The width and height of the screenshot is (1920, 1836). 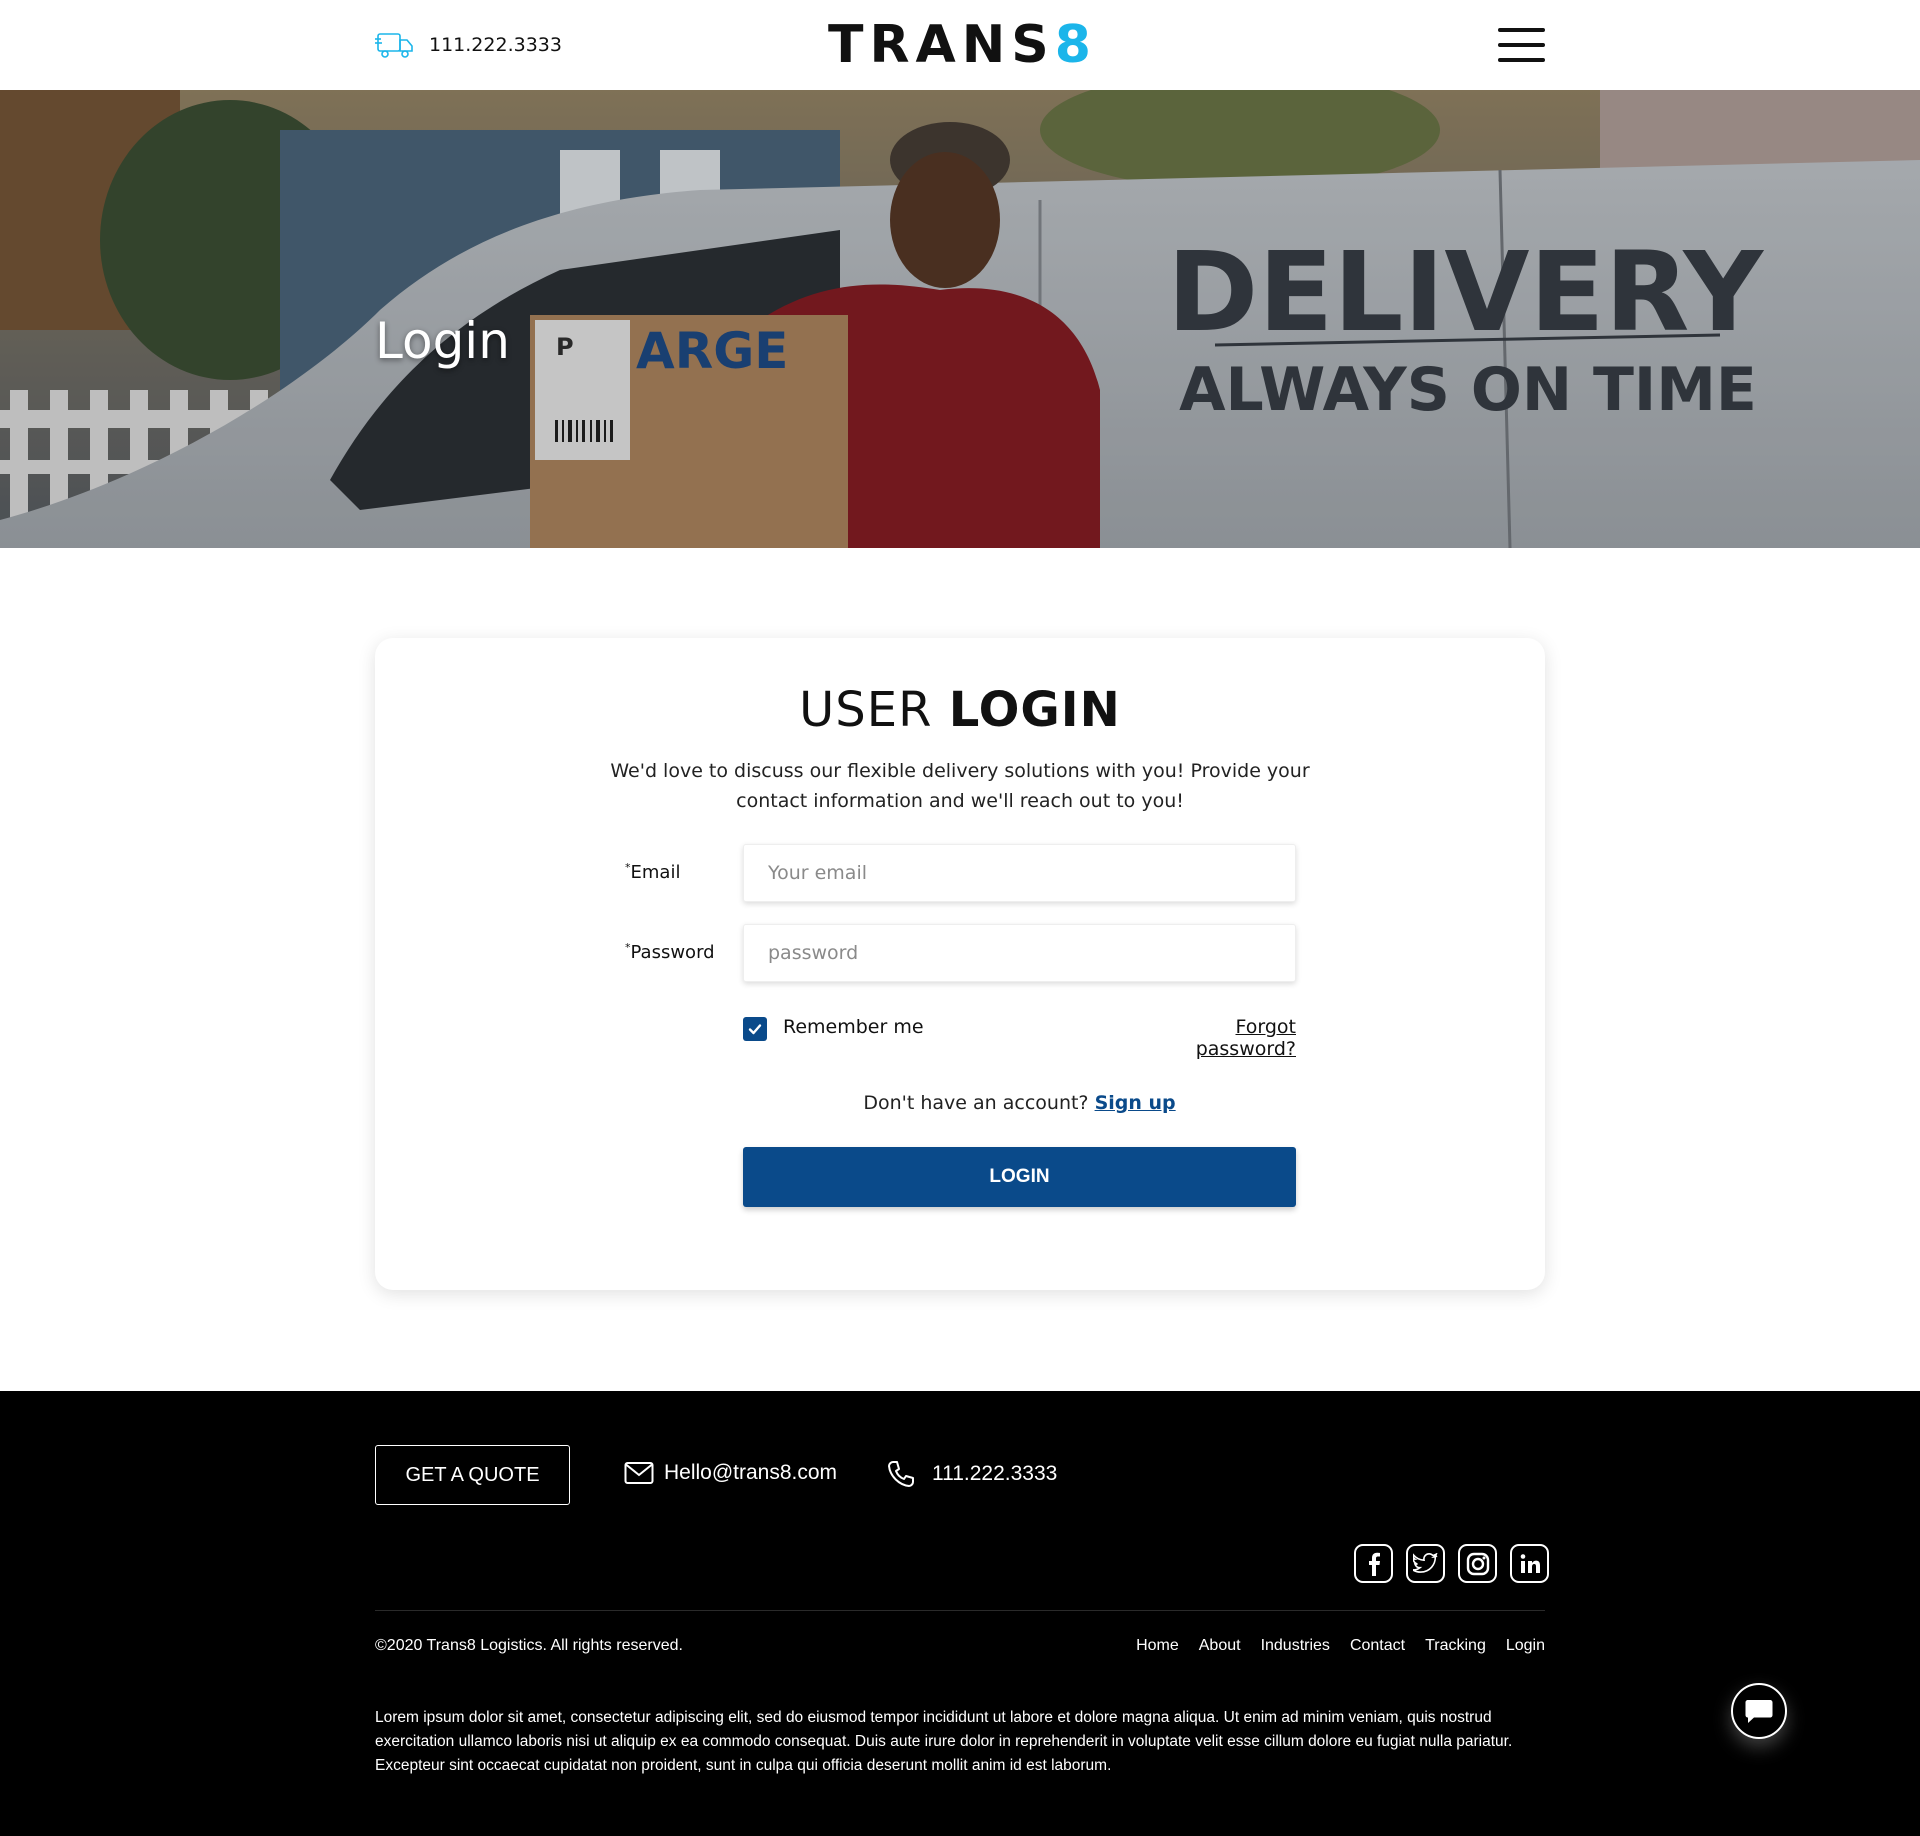 I want to click on get-a-quote-button: GET A QUOTE, so click(x=472, y=1475).